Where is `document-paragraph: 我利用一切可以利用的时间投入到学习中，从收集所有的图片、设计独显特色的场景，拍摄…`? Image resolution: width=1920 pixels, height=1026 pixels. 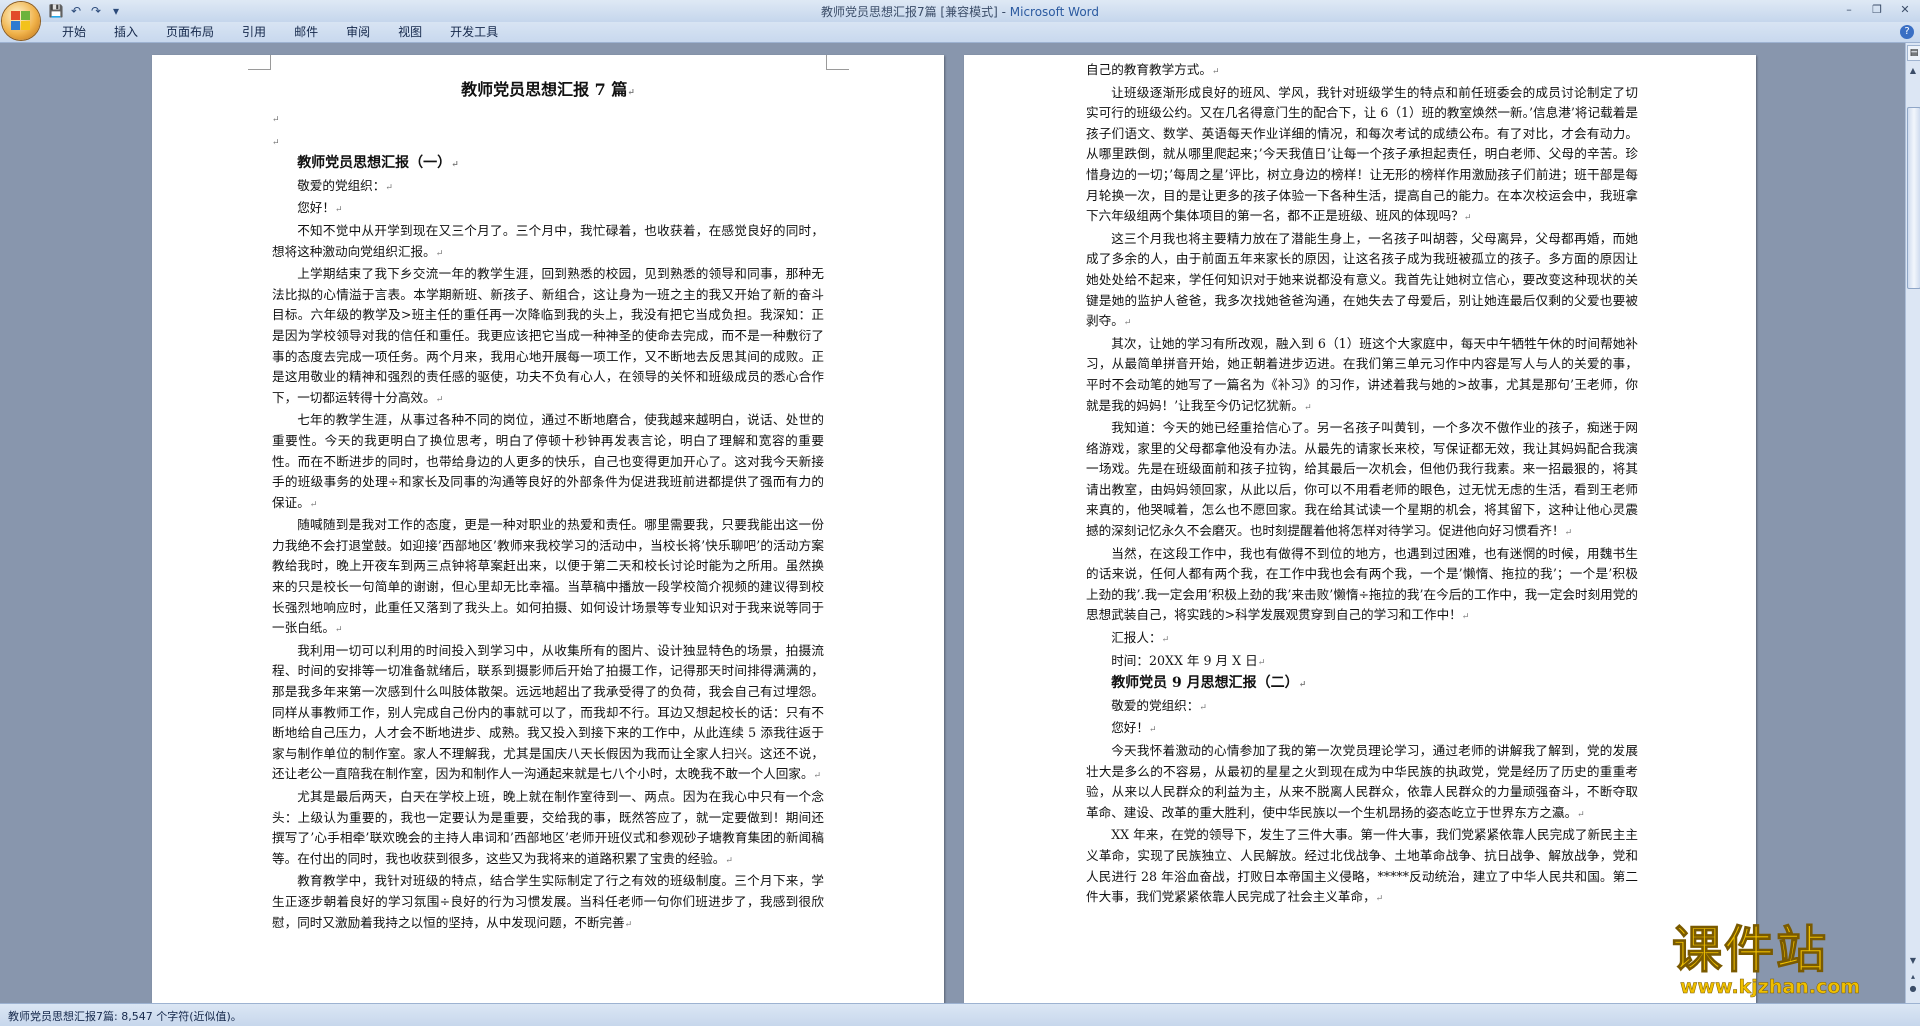
document-paragraph: 我利用一切可以利用的时间投入到学习中，从收集所有的图片、设计独显特色的场景，拍摄… is located at coordinates (548, 714).